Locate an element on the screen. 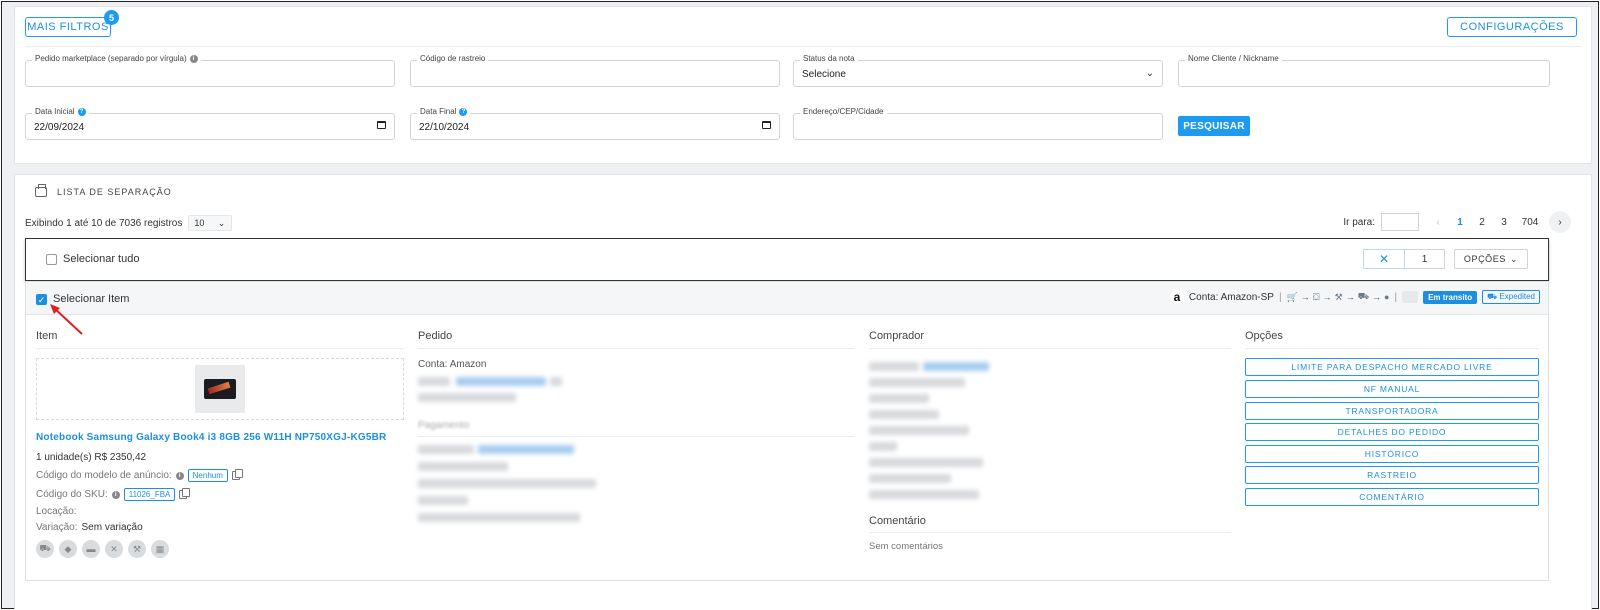 This screenshot has height=610, width=1600. account-label: Conta: Amazon-SP is located at coordinates (1231, 297).